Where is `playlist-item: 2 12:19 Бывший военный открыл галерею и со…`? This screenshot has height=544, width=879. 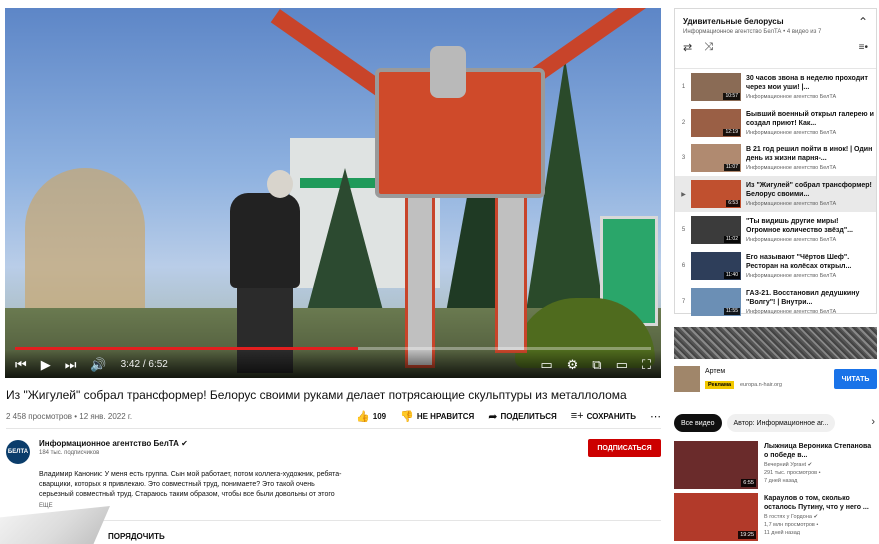 playlist-item: 2 12:19 Бывший военный открыл галерею и со… is located at coordinates (775, 123).